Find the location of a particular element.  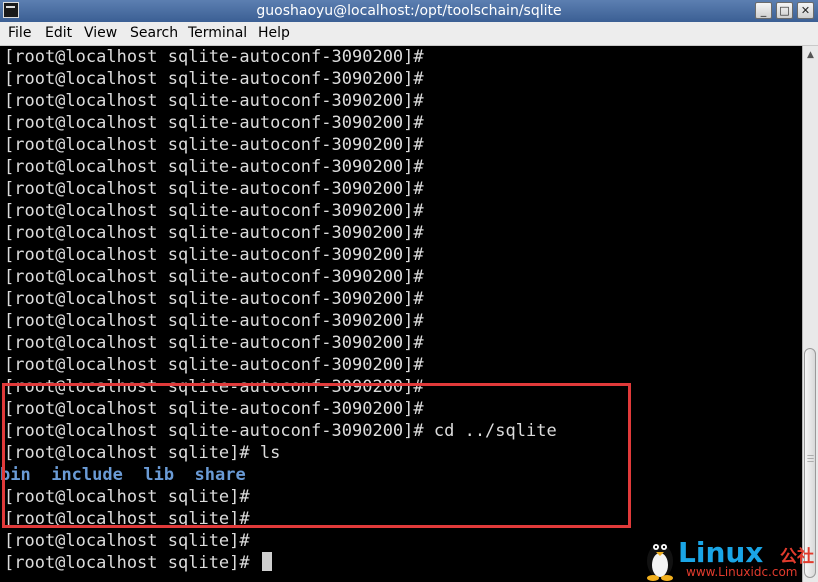

menu-bar: File Edit View Search Terminal Help is located at coordinates (409, 34).